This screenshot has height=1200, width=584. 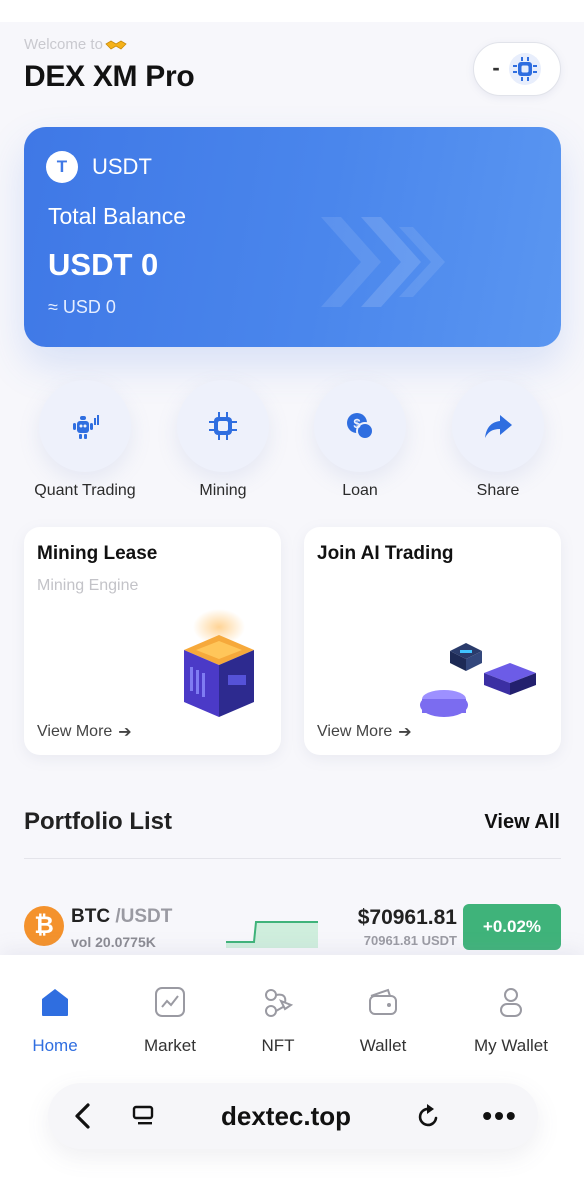 What do you see at coordinates (170, 1045) in the screenshot?
I see `tab-label: Market` at bounding box center [170, 1045].